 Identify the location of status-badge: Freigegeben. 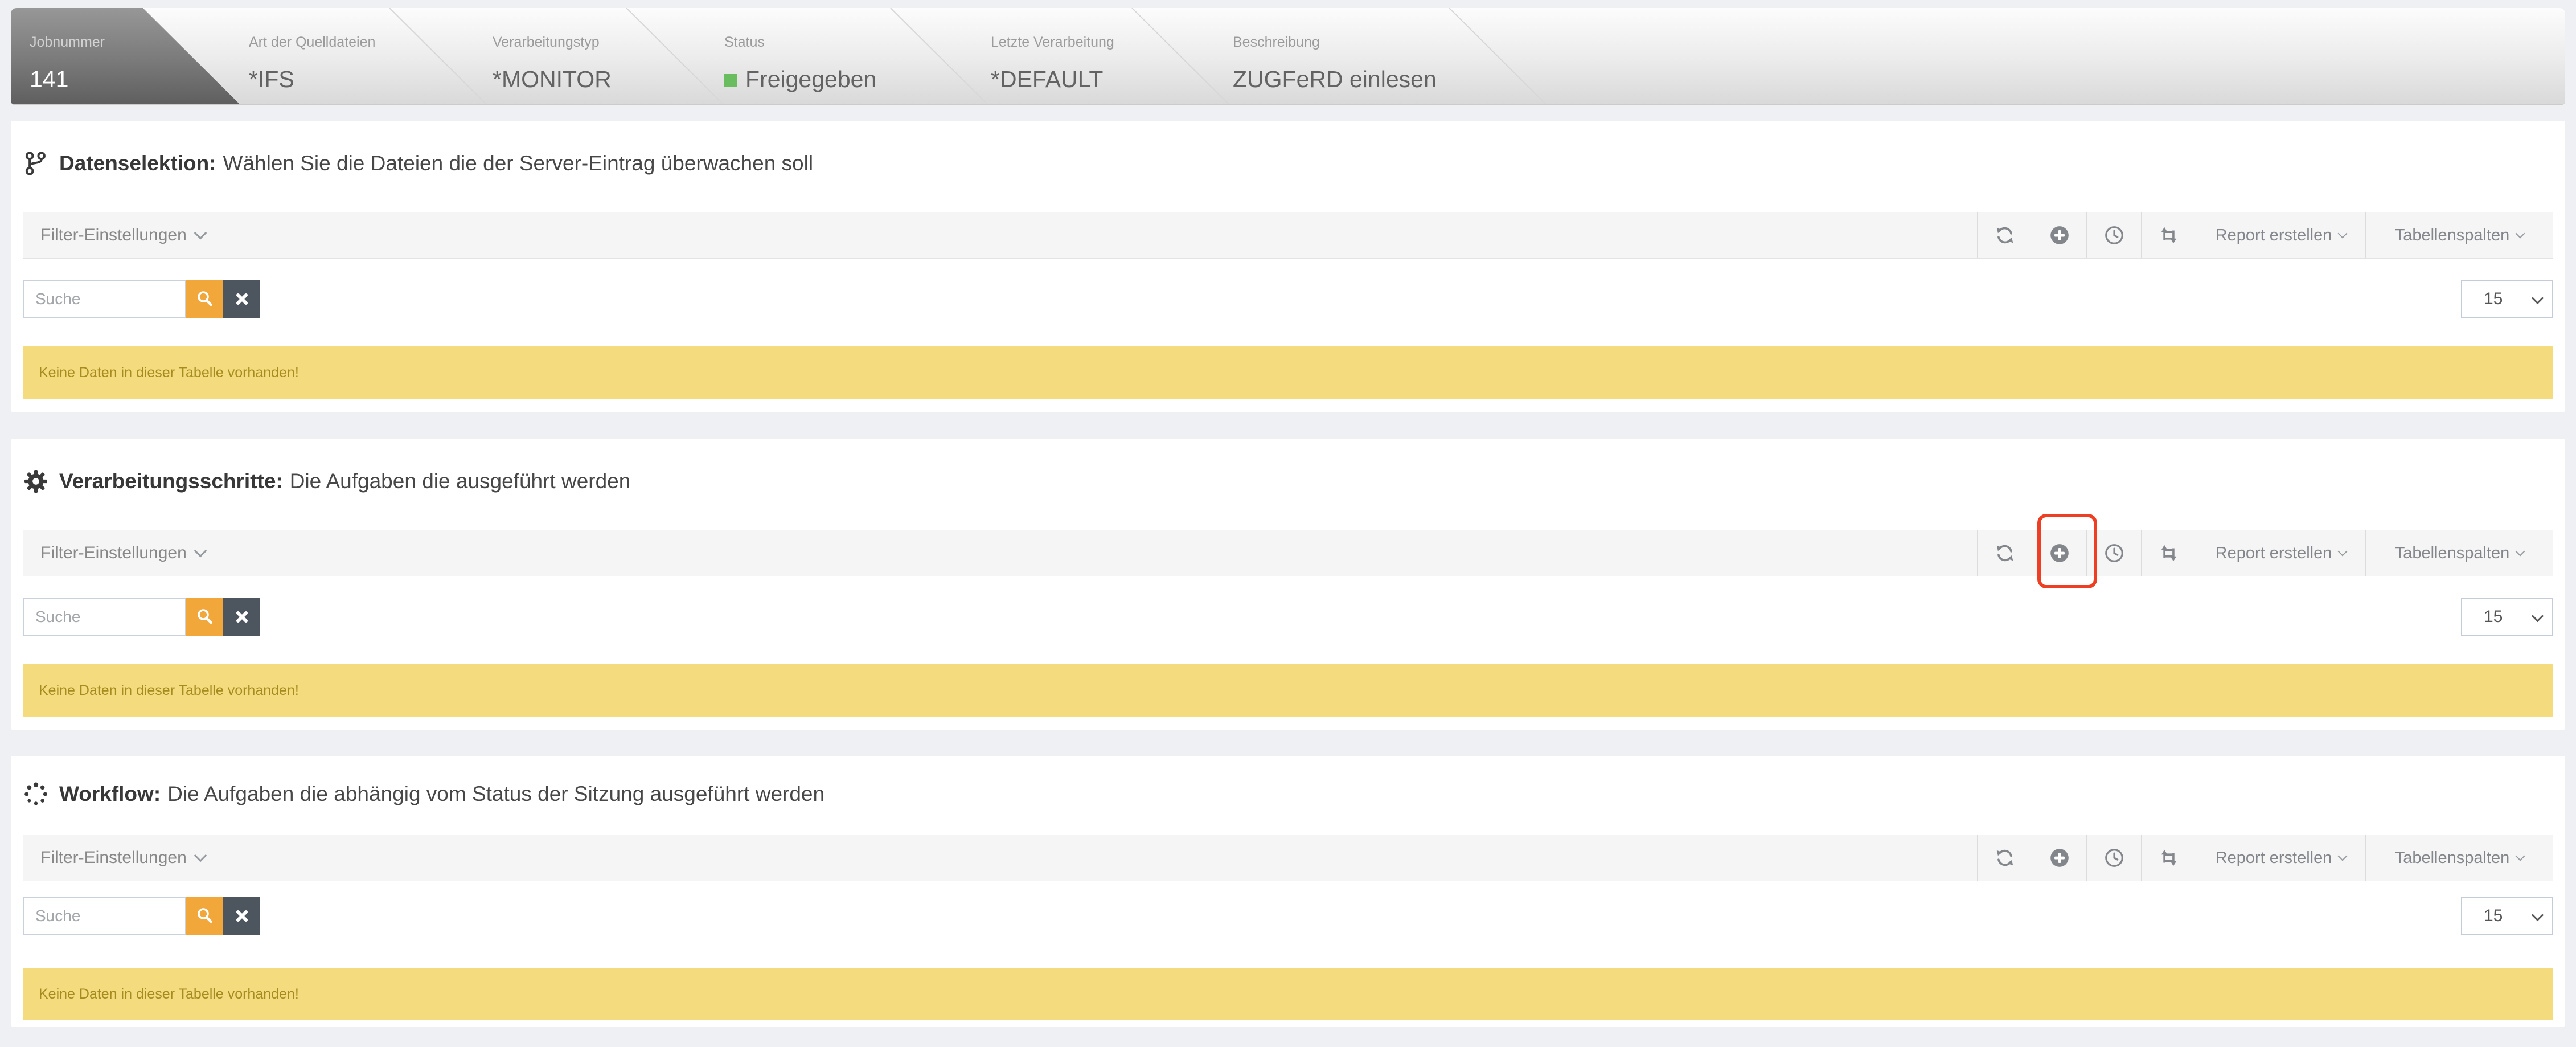
(811, 79).